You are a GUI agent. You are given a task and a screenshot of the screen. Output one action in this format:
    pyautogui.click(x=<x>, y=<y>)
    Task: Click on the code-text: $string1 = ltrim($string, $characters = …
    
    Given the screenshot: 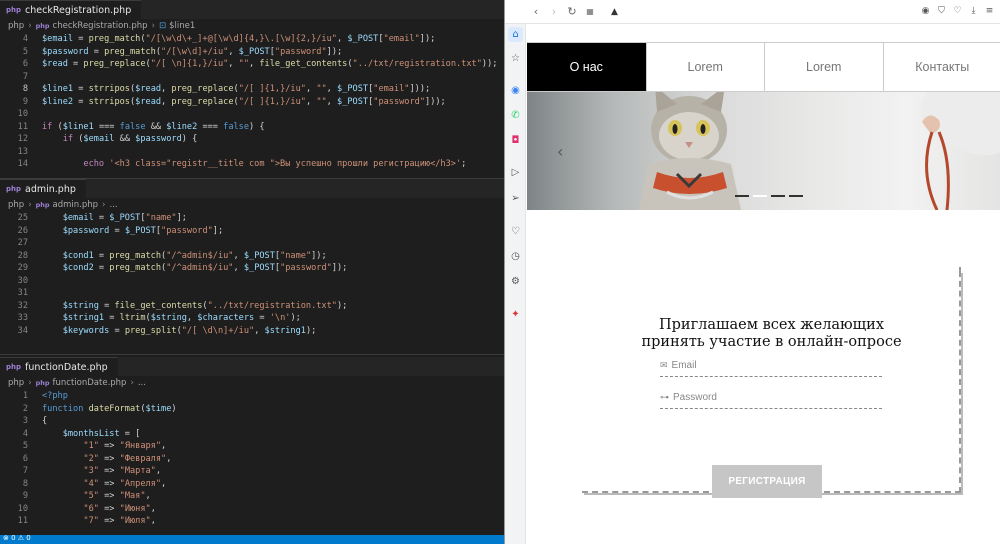 What is the action you would take?
    pyautogui.click(x=171, y=318)
    